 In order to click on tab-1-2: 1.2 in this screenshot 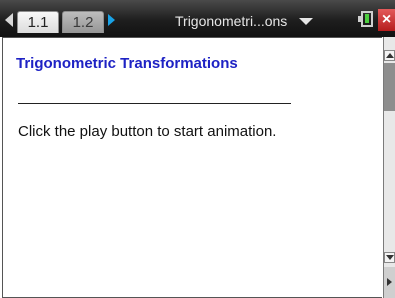, I will do `click(83, 22)`.